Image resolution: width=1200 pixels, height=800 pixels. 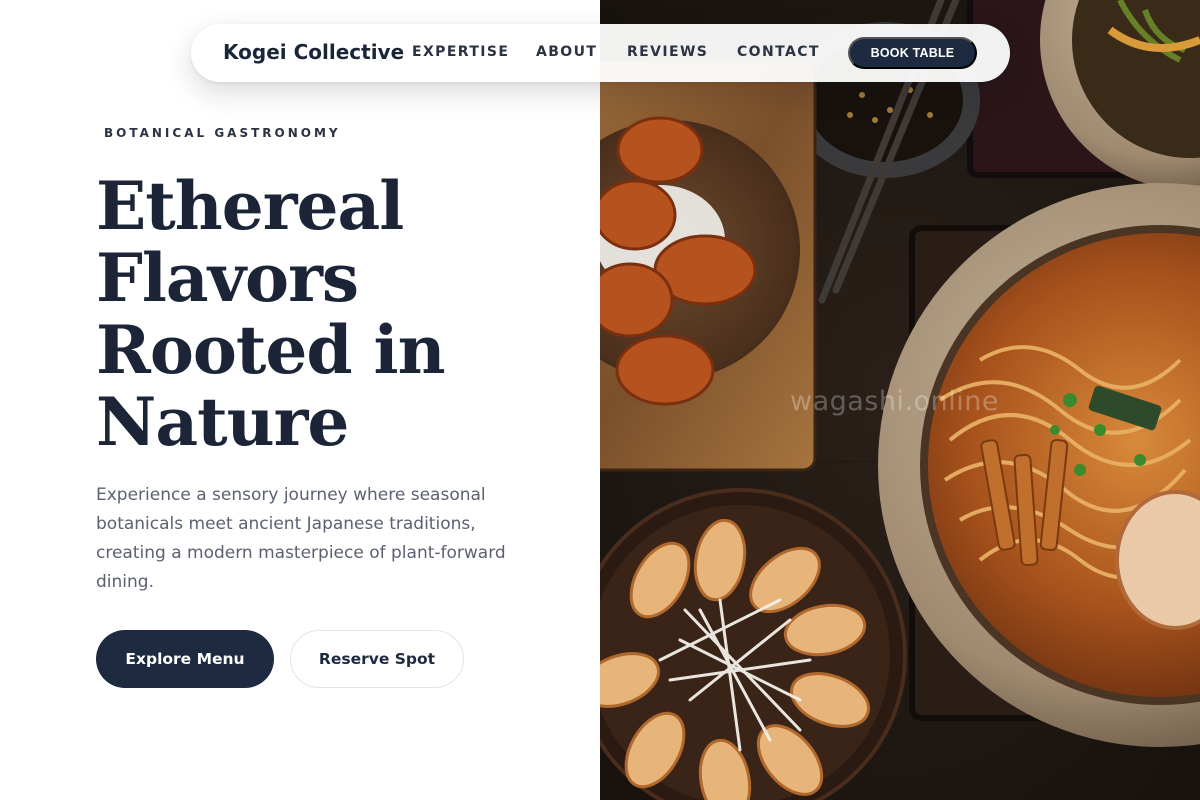 I want to click on brand-logo: Kogei Collective, so click(x=313, y=52).